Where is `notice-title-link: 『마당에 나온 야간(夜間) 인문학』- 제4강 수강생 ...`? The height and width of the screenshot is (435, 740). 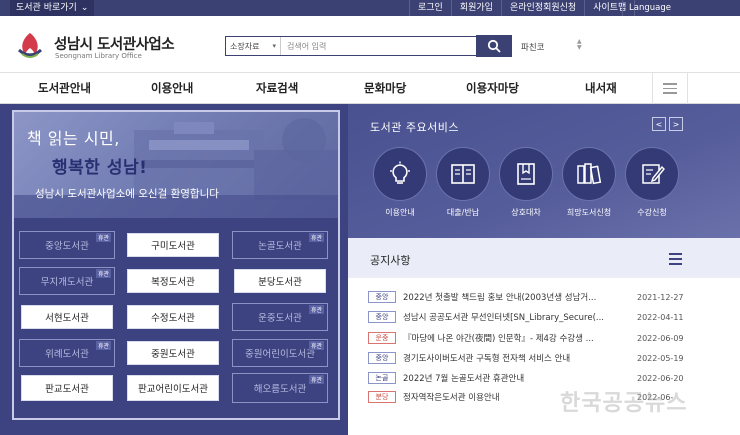 notice-title-link: 『마당에 나온 야간(夜間) 인문학』- 제4강 수강생 ... is located at coordinates (515, 338).